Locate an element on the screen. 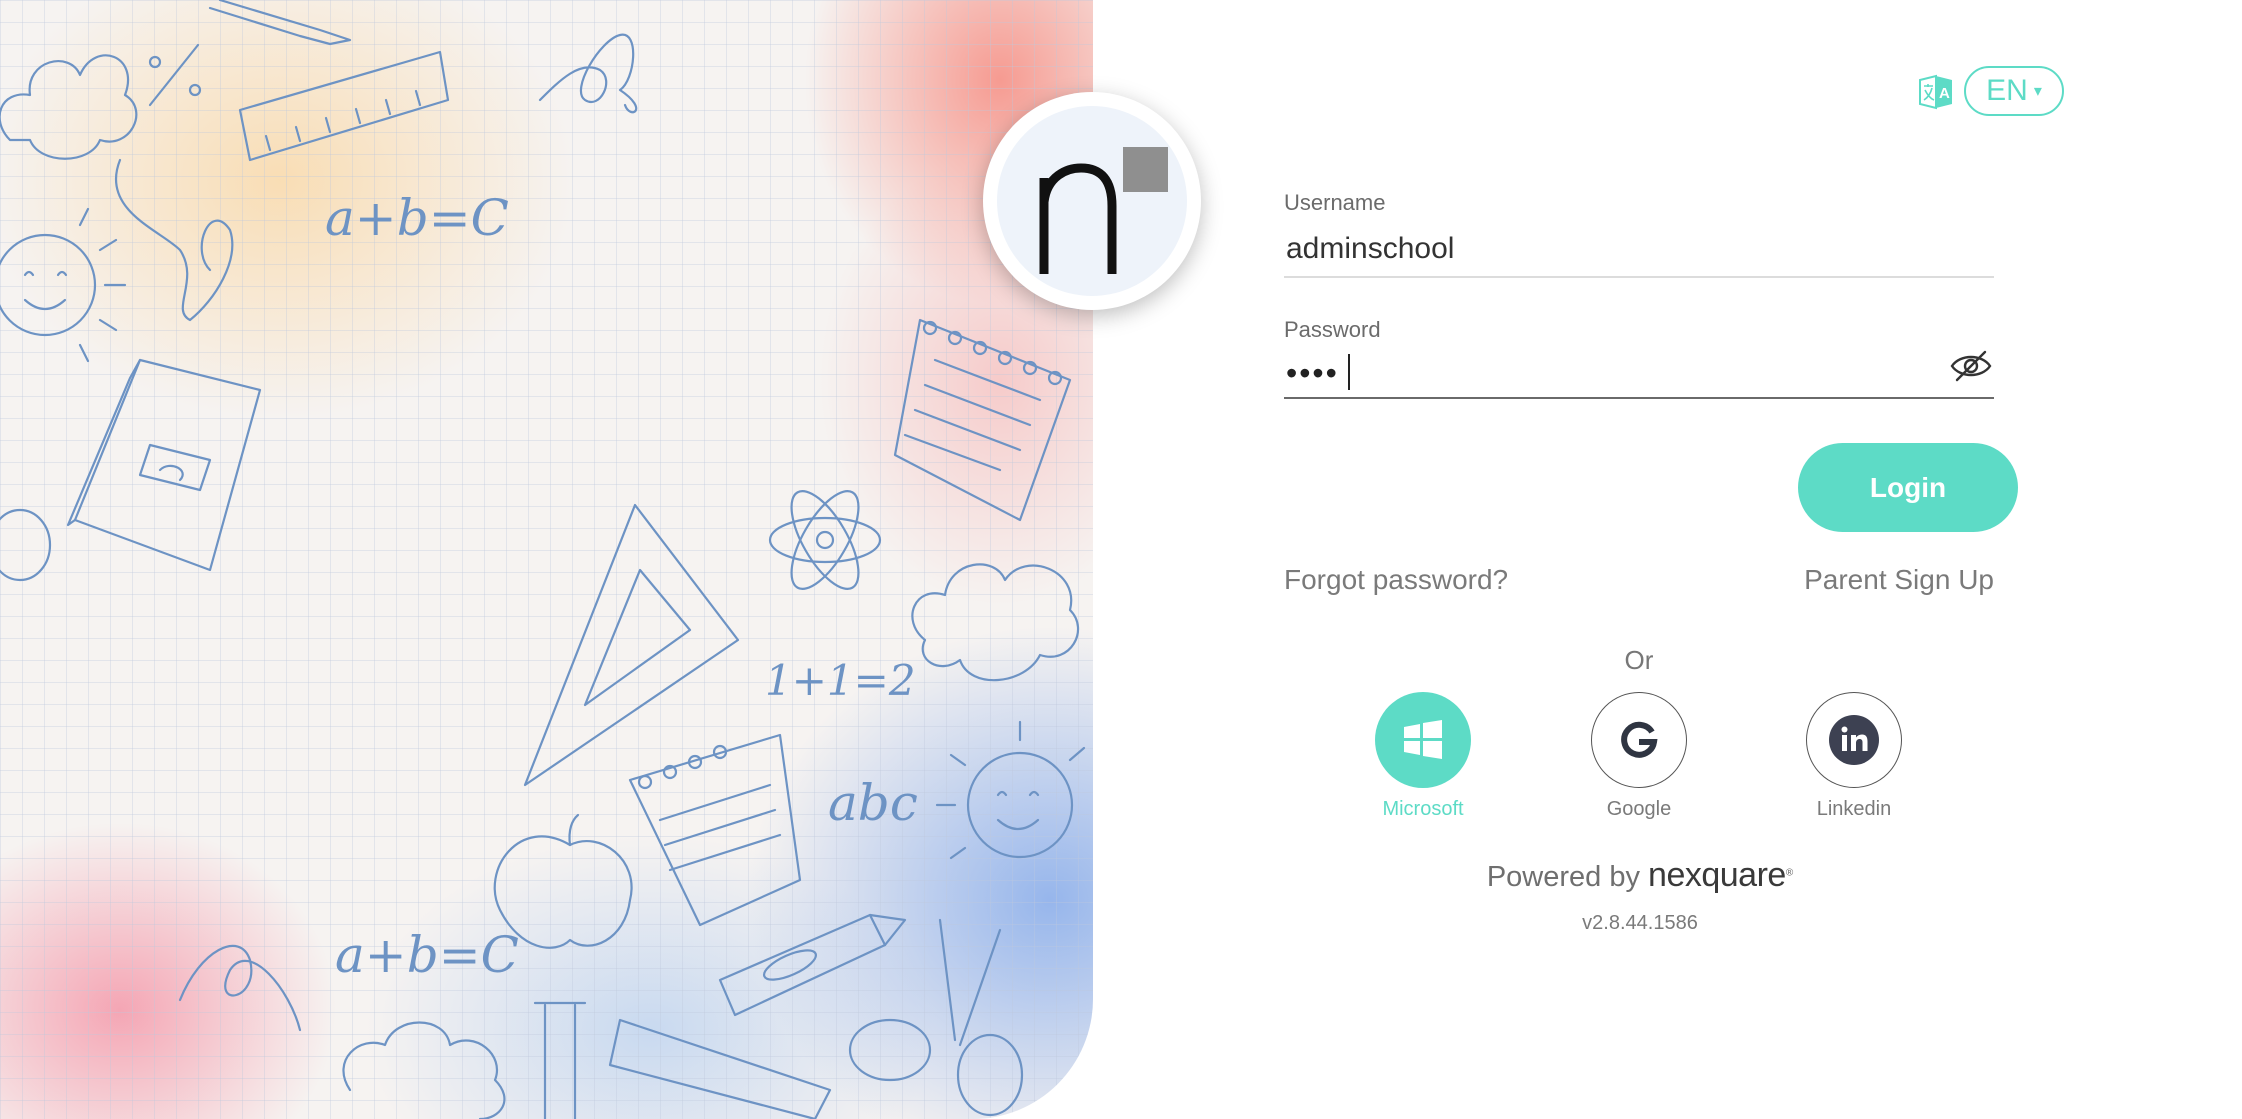  windows-icon is located at coordinates (1423, 739).